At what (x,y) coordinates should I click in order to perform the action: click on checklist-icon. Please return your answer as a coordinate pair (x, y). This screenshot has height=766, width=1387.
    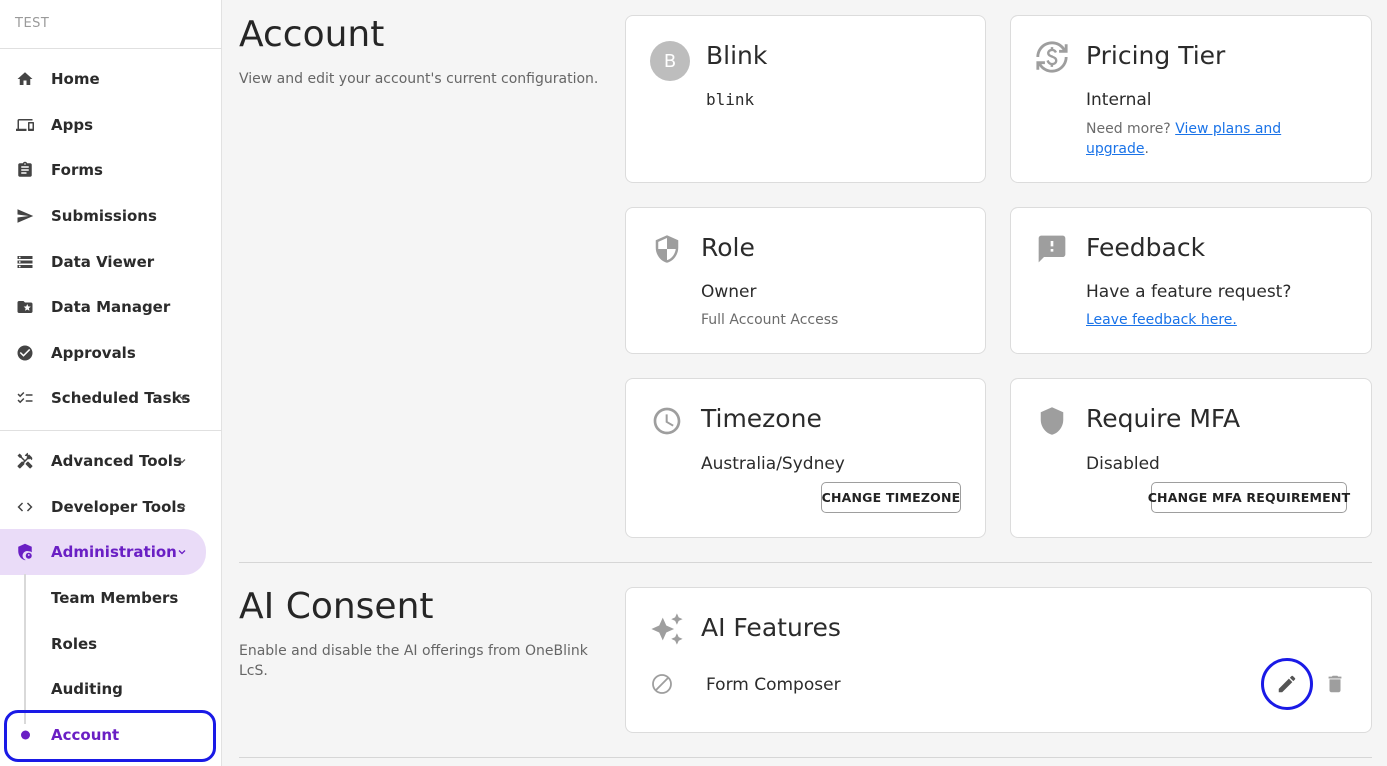
    Looking at the image, I should click on (25, 398).